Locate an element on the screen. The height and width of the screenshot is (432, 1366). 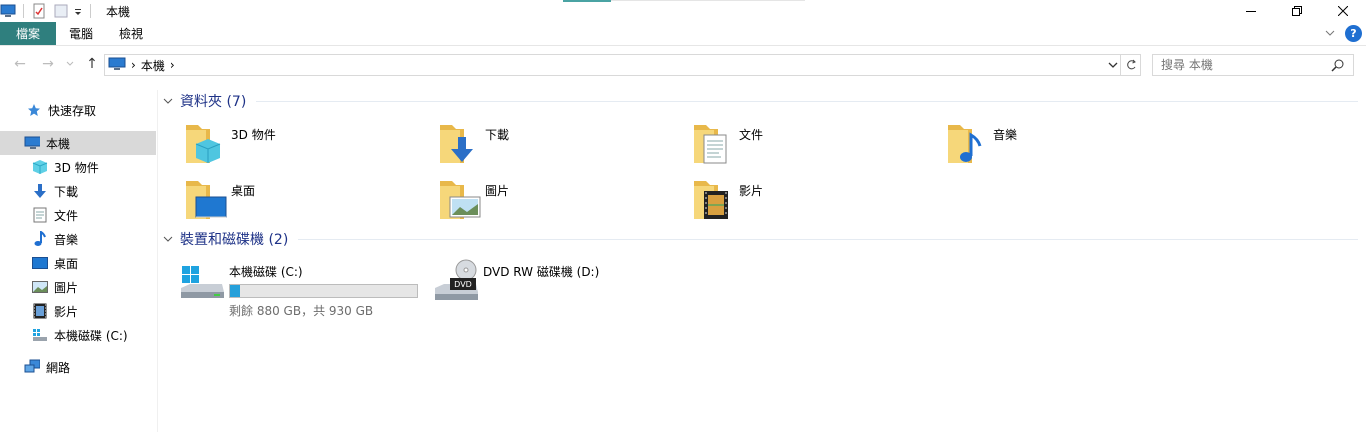
address-row: ← → ↑ › 本機 › is located at coordinates (683, 65).